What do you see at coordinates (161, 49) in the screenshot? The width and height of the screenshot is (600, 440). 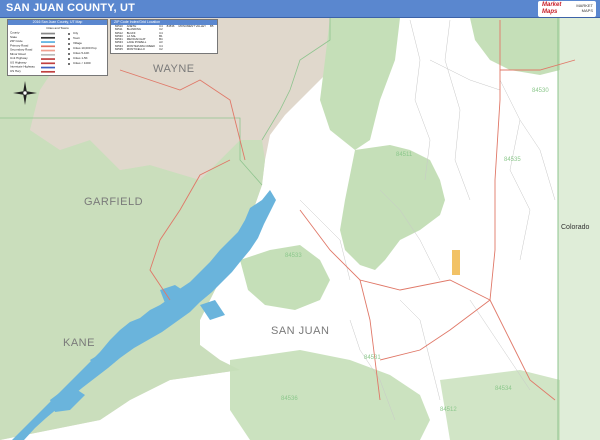 I see `table-cell: C2` at bounding box center [161, 49].